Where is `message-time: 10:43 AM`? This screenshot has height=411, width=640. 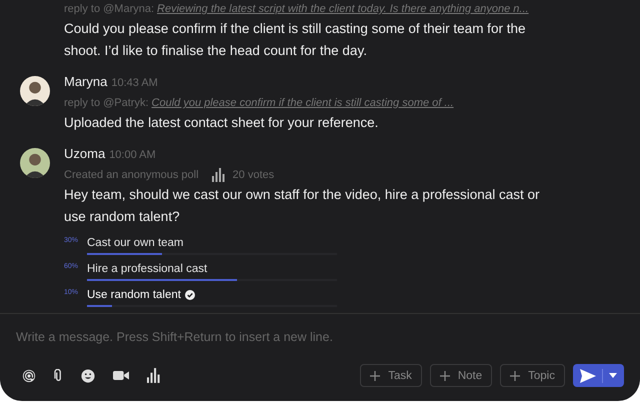
message-time: 10:43 AM is located at coordinates (134, 83).